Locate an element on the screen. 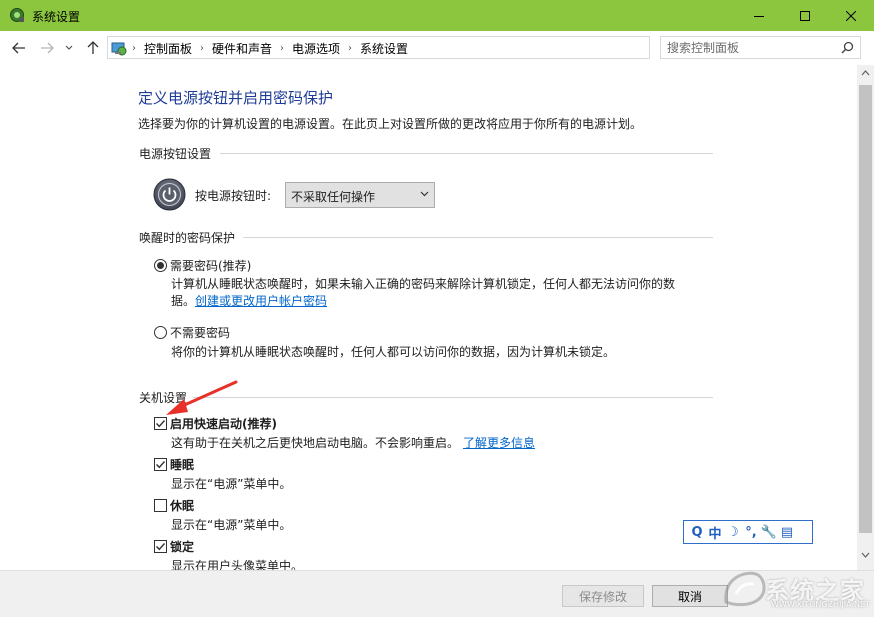 The width and height of the screenshot is (874, 617). require-password-radio is located at coordinates (160, 265).